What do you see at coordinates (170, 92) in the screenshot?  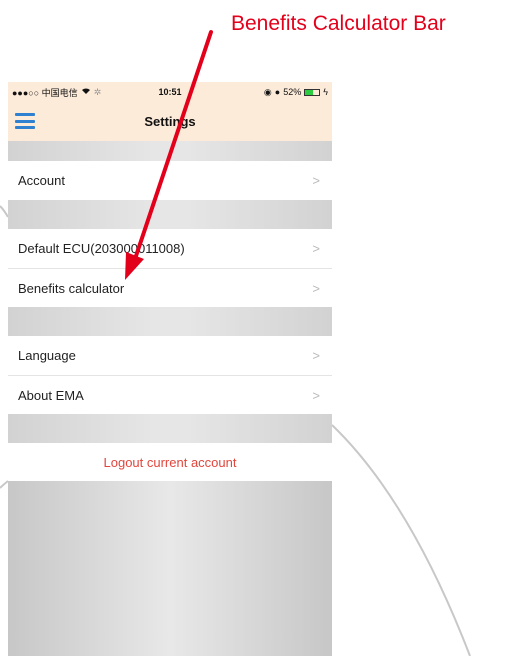 I see `status-bar: ●●●○○ 中国电信 ✲ 10:51 ◉ ● 52% ϟ` at bounding box center [170, 92].